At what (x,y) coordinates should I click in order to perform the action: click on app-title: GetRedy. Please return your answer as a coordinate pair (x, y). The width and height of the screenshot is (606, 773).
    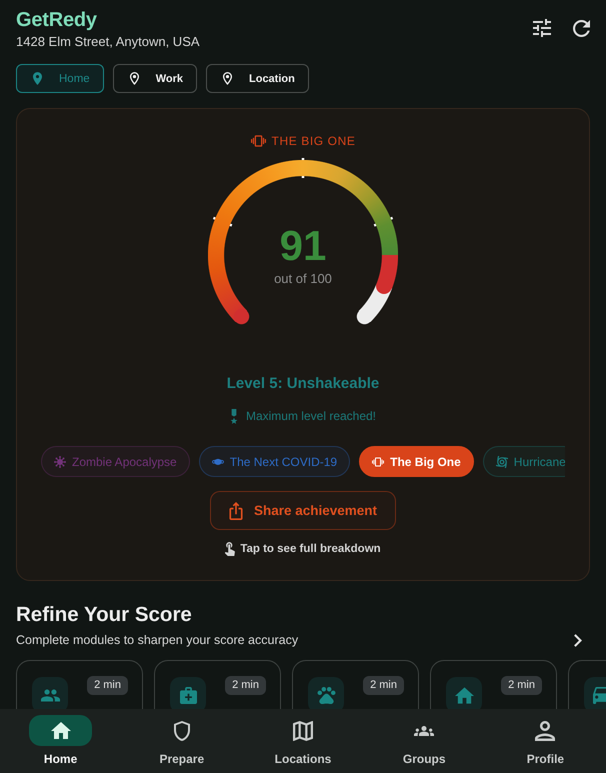
    Looking at the image, I should click on (56, 20).